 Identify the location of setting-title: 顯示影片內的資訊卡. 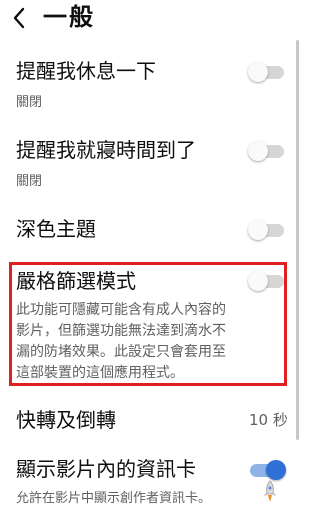
(106, 469).